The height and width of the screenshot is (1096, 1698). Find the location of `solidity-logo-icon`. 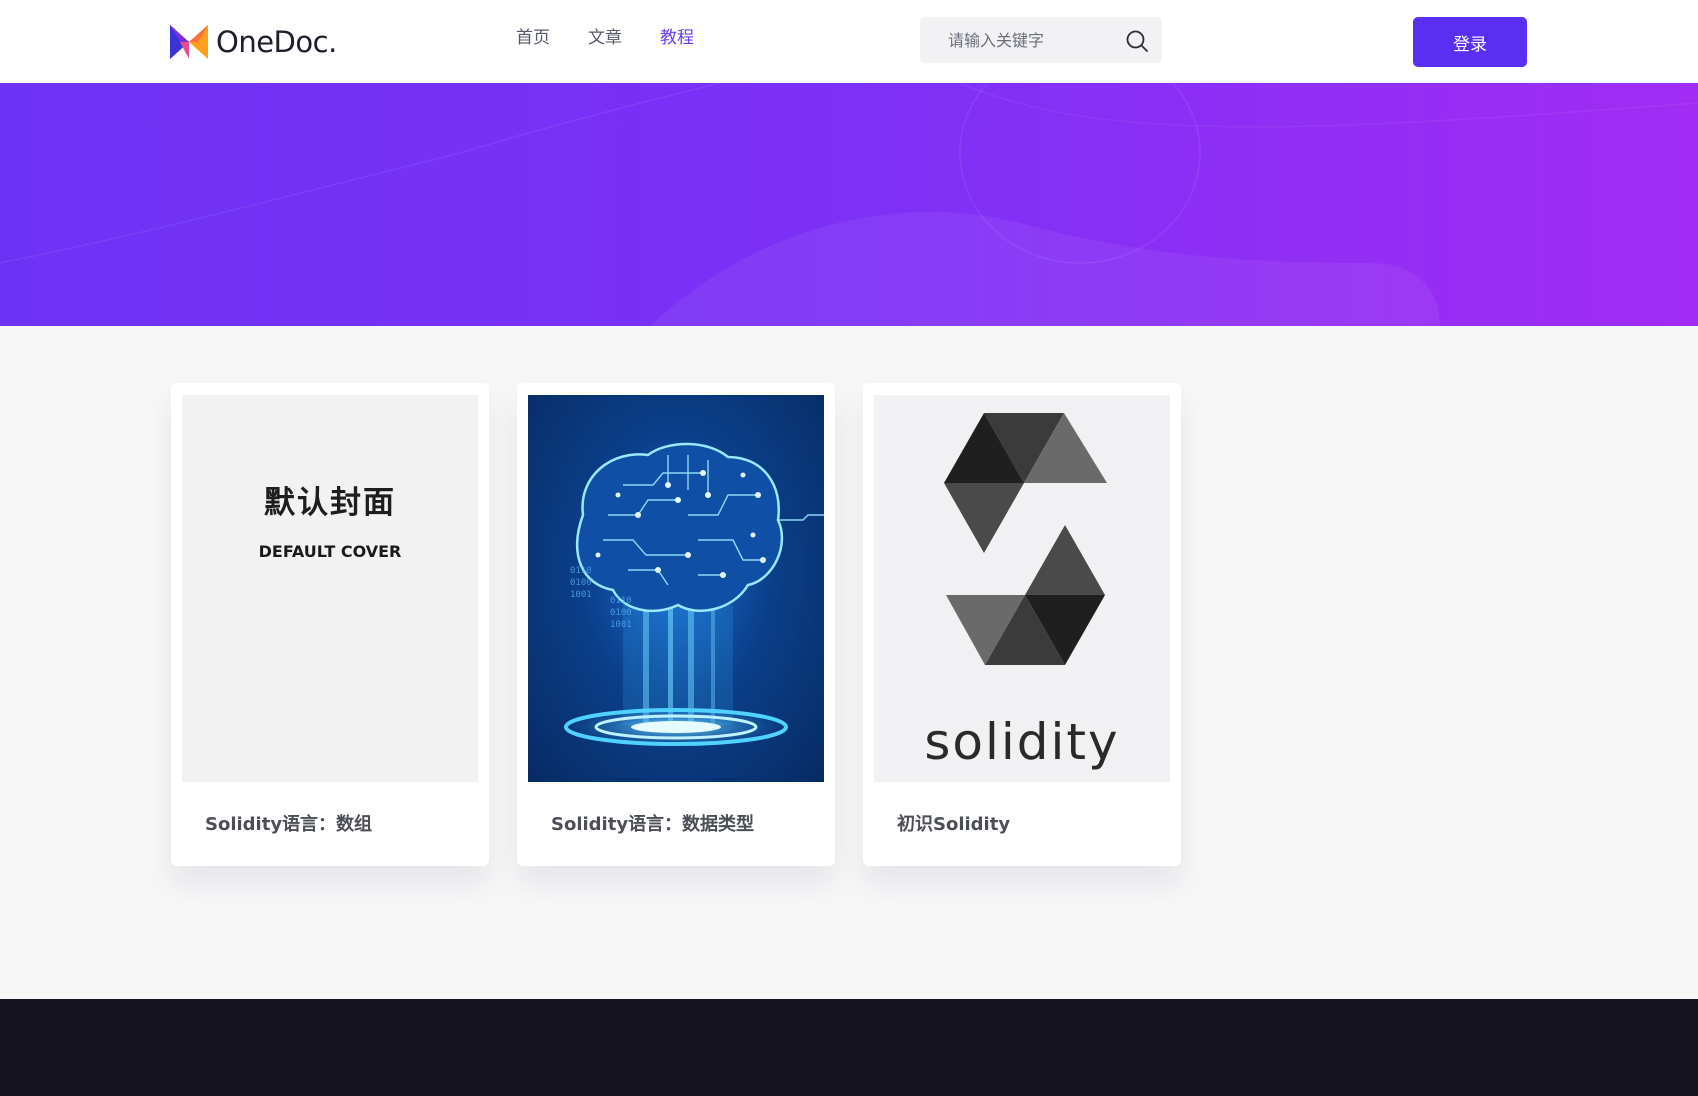

solidity-logo-icon is located at coordinates (1025, 539).